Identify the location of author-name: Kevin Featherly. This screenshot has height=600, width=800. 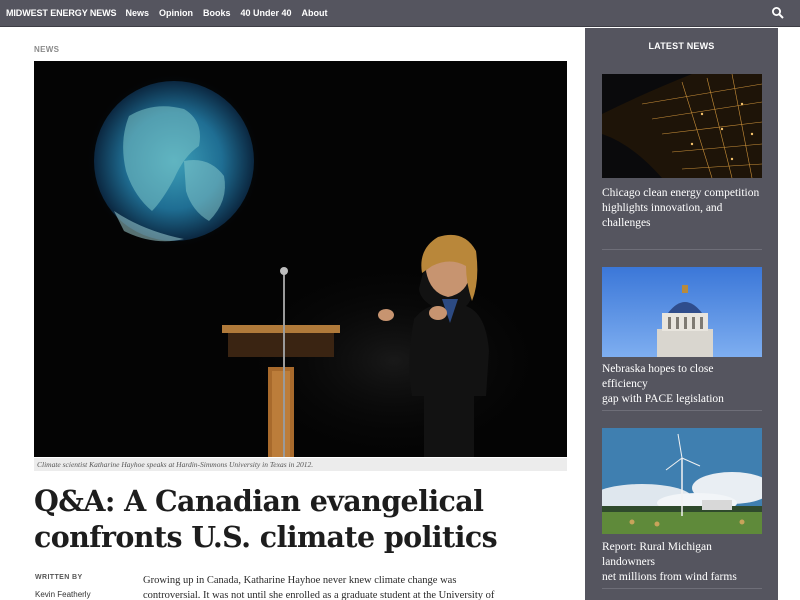
(63, 594).